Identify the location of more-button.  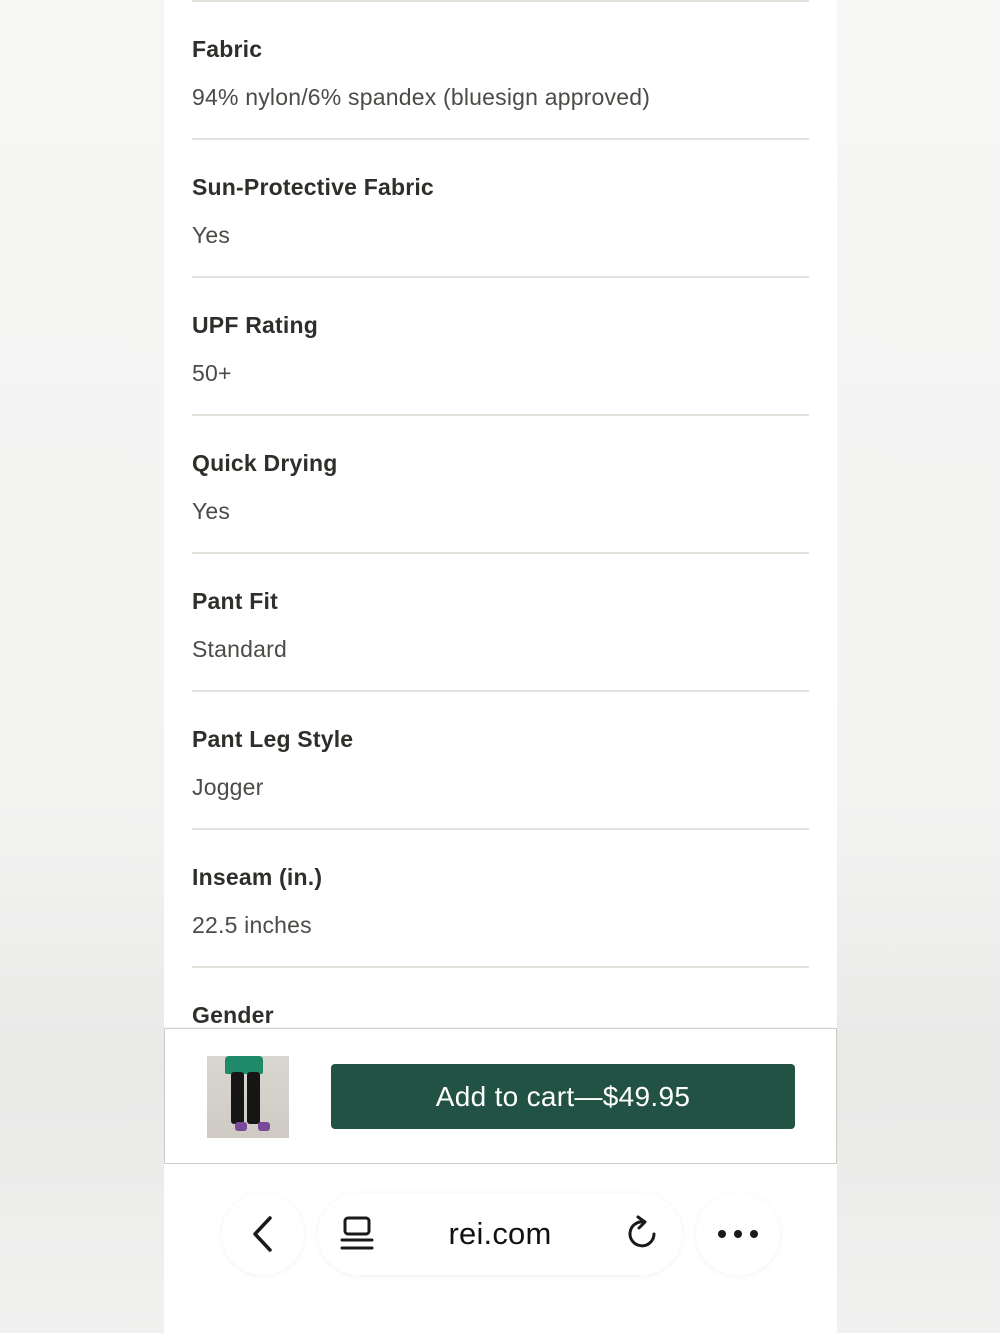
(738, 1234).